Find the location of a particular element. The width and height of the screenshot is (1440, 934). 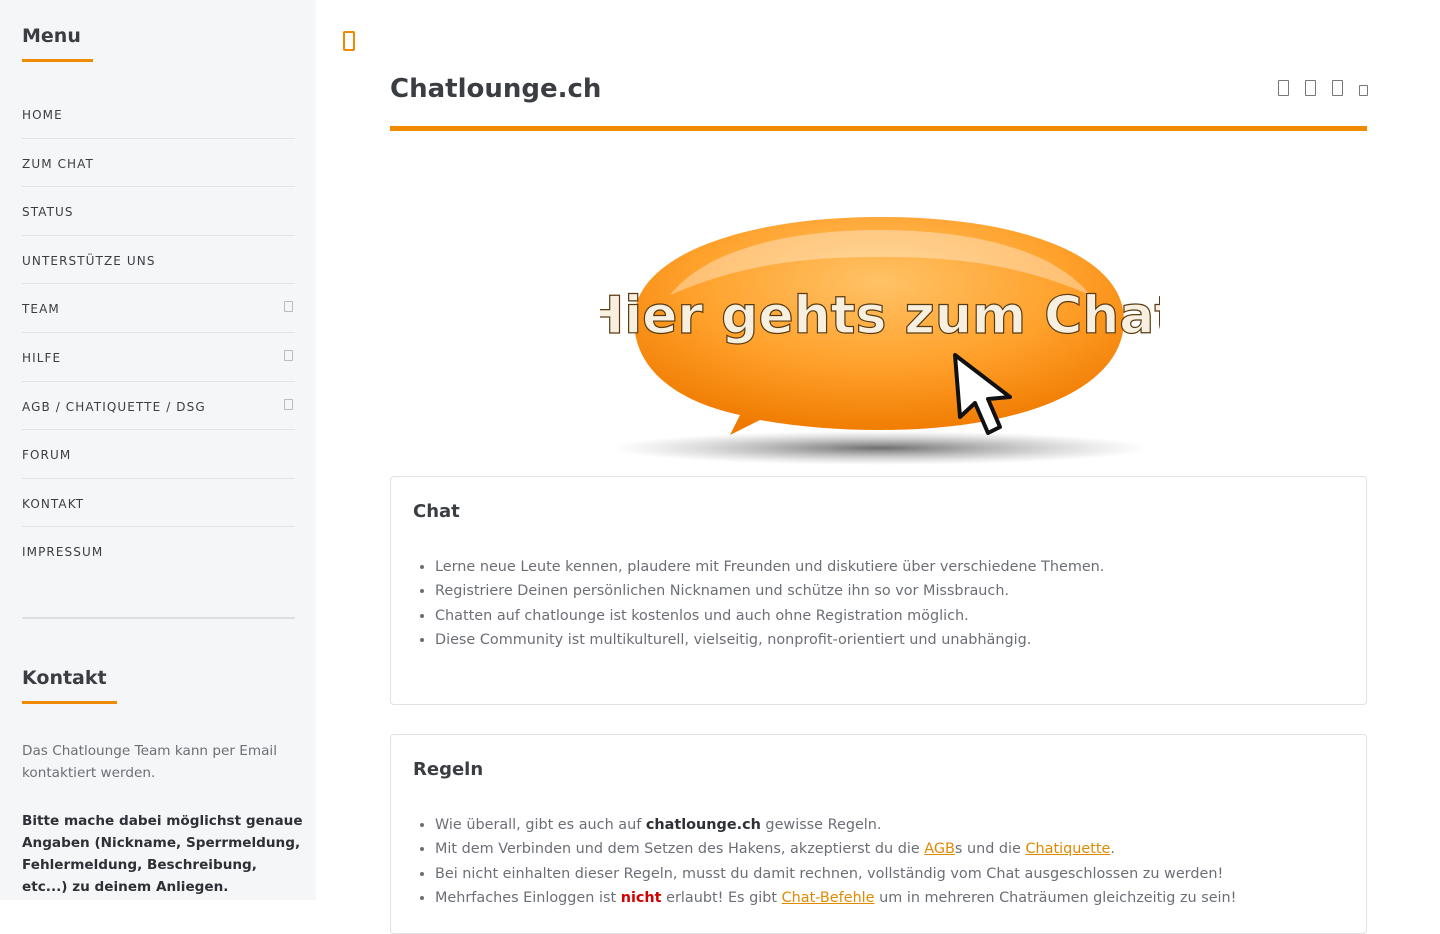

menu-item-unterstuetze-uns: UNTERSTÜTZE UNS is located at coordinates (158, 260).